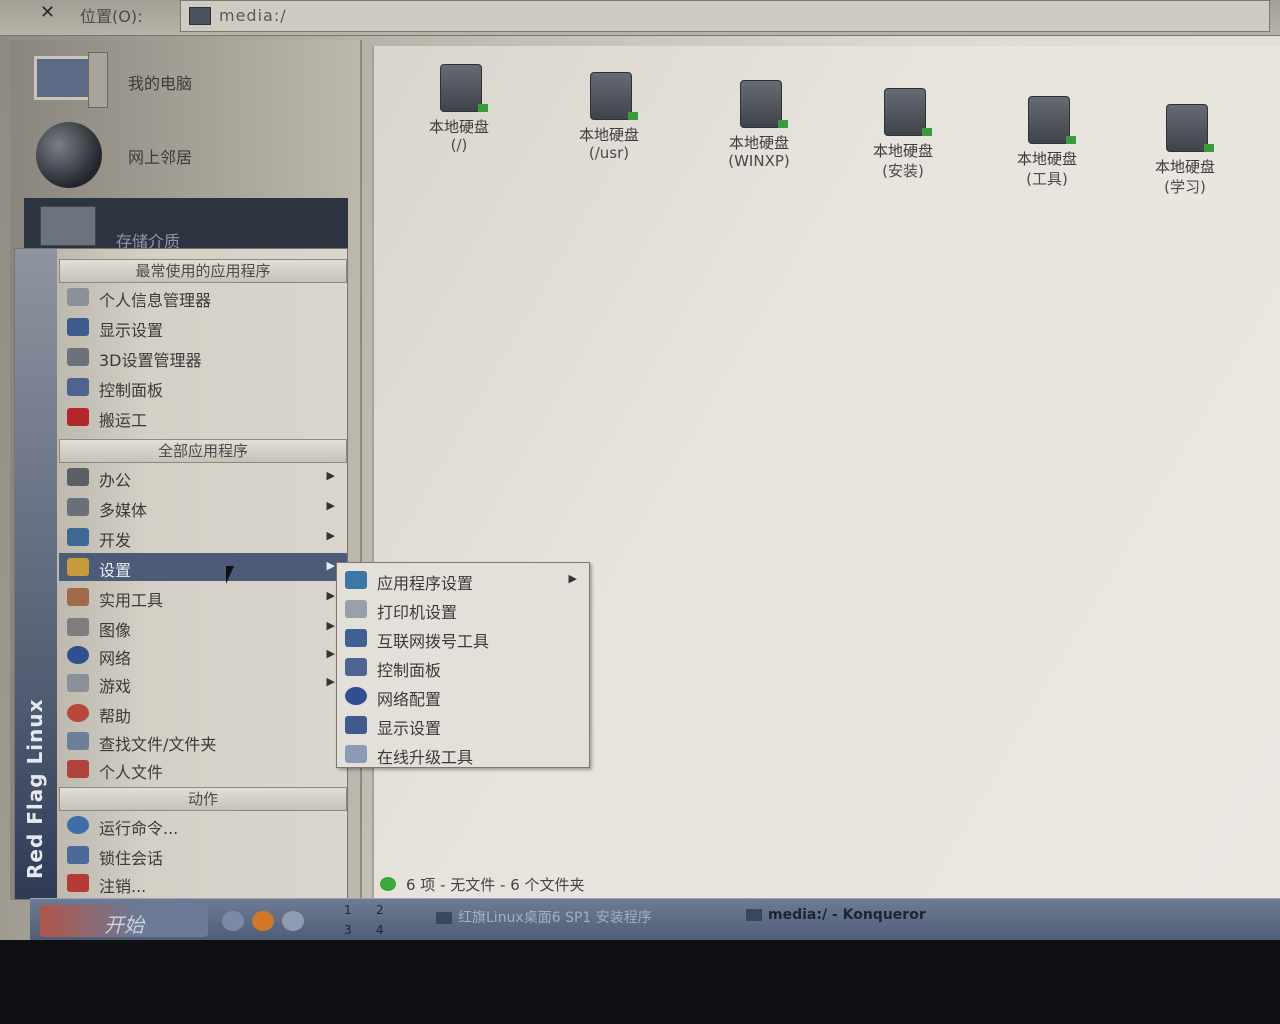 This screenshot has height=1024, width=1280. Describe the element at coordinates (1185, 169) in the screenshot. I see `drive-study: 本地硬盘 (学习)` at that location.